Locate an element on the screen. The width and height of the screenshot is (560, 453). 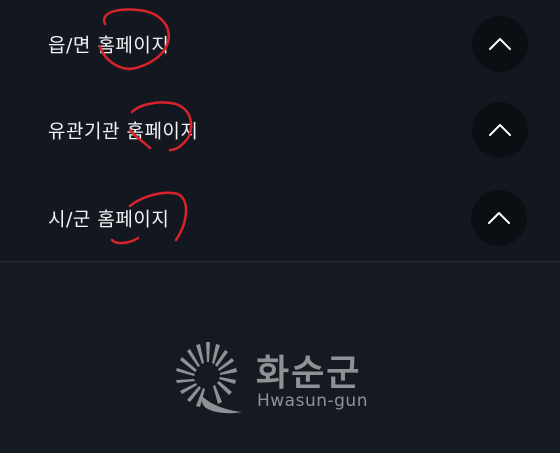
menu-item-label: 시/군 홈페이지 is located at coordinates (109, 219).